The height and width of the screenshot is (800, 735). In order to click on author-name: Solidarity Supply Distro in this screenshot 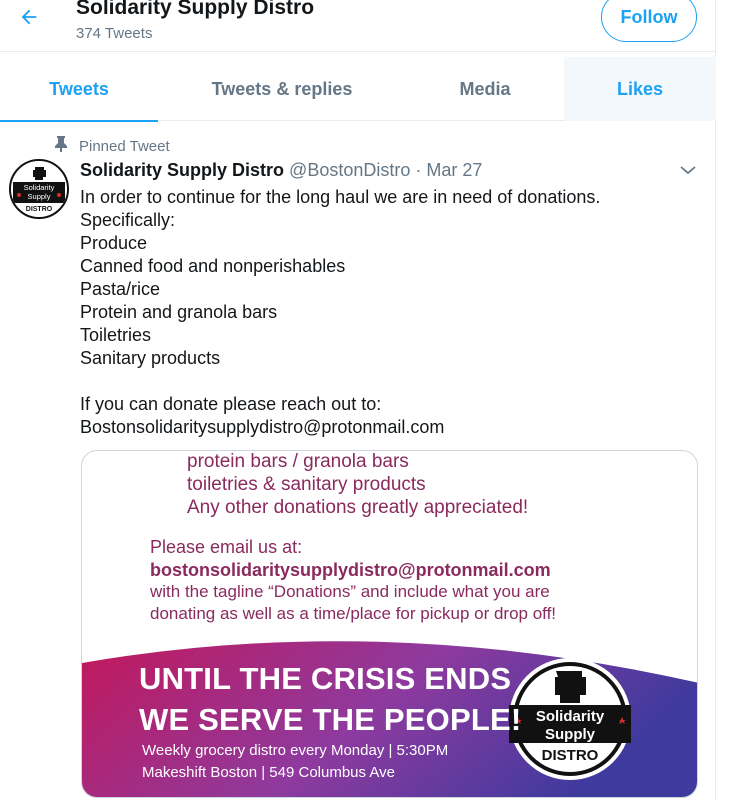, I will do `click(182, 170)`.